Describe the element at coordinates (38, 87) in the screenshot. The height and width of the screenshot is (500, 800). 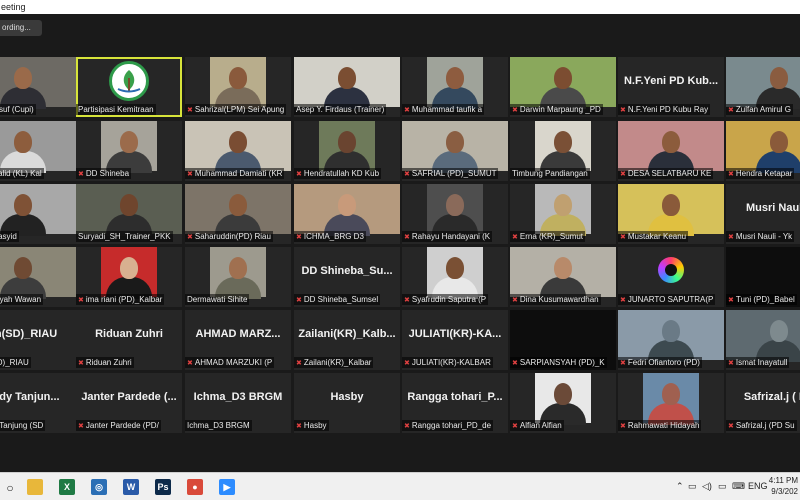
I see `participant-tile: mad Yusuf (Cupi)` at that location.